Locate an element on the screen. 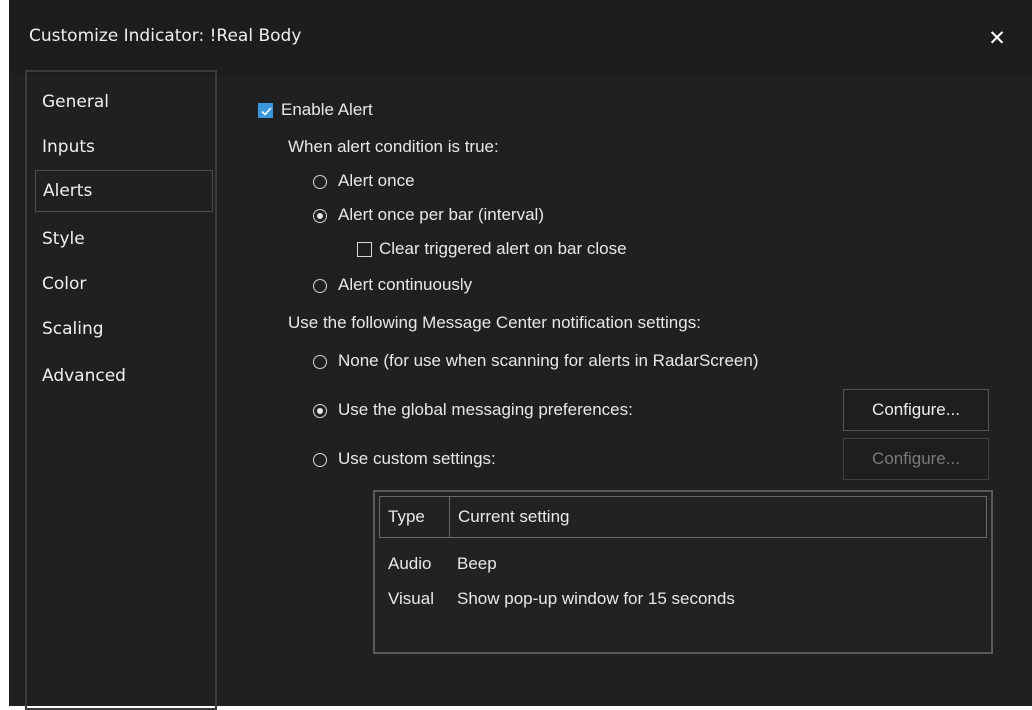  column-header-type: Type is located at coordinates (415, 517).